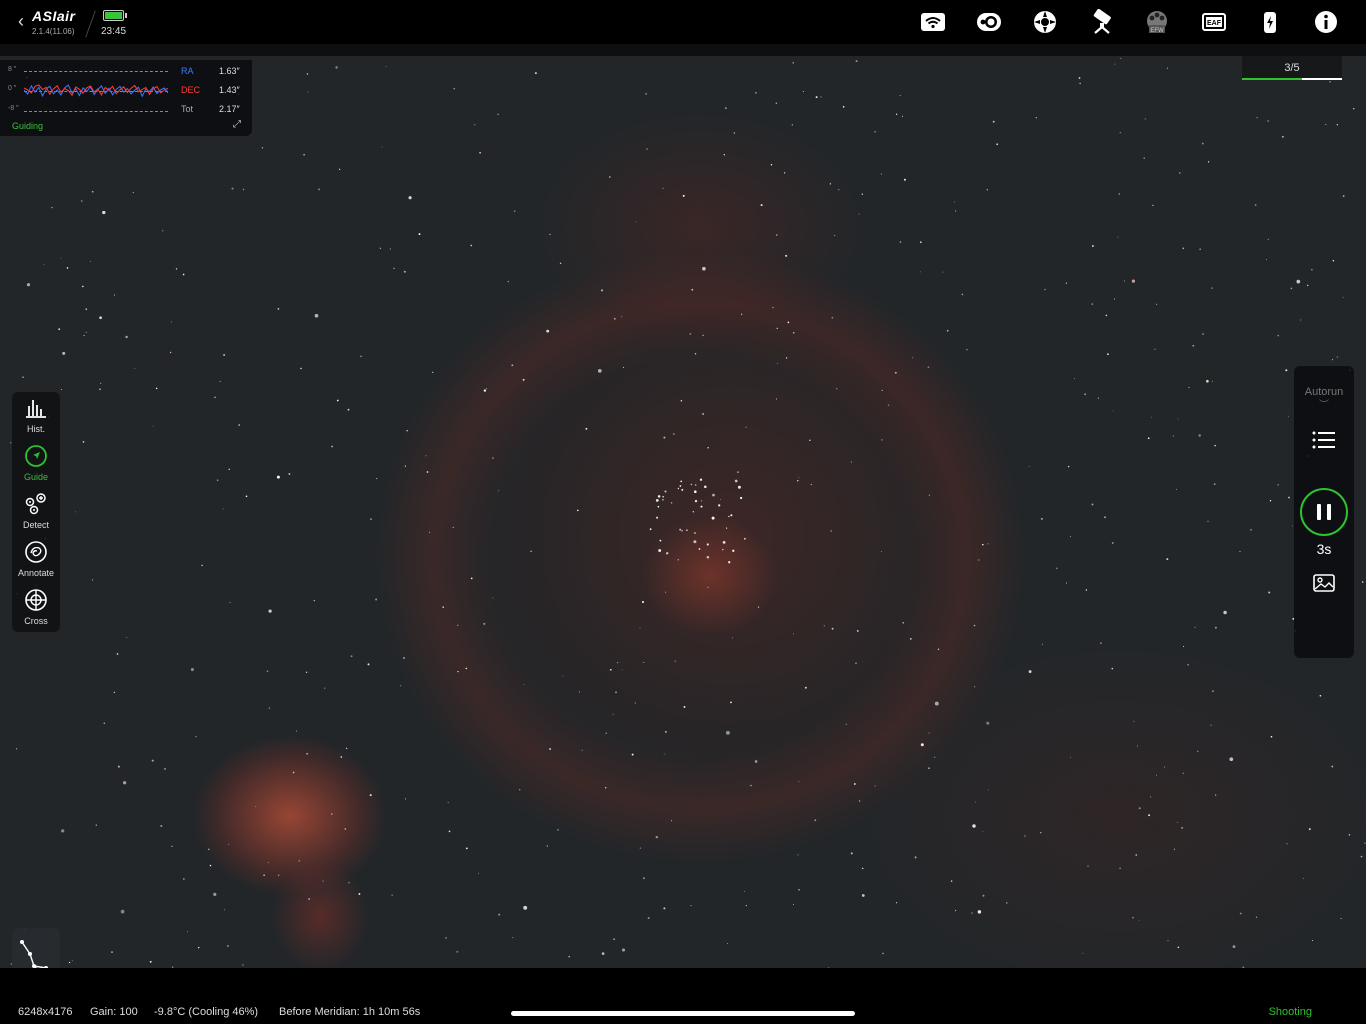 The height and width of the screenshot is (1024, 1366). What do you see at coordinates (229, 109) in the screenshot?
I see `tot-value: 2.17″` at bounding box center [229, 109].